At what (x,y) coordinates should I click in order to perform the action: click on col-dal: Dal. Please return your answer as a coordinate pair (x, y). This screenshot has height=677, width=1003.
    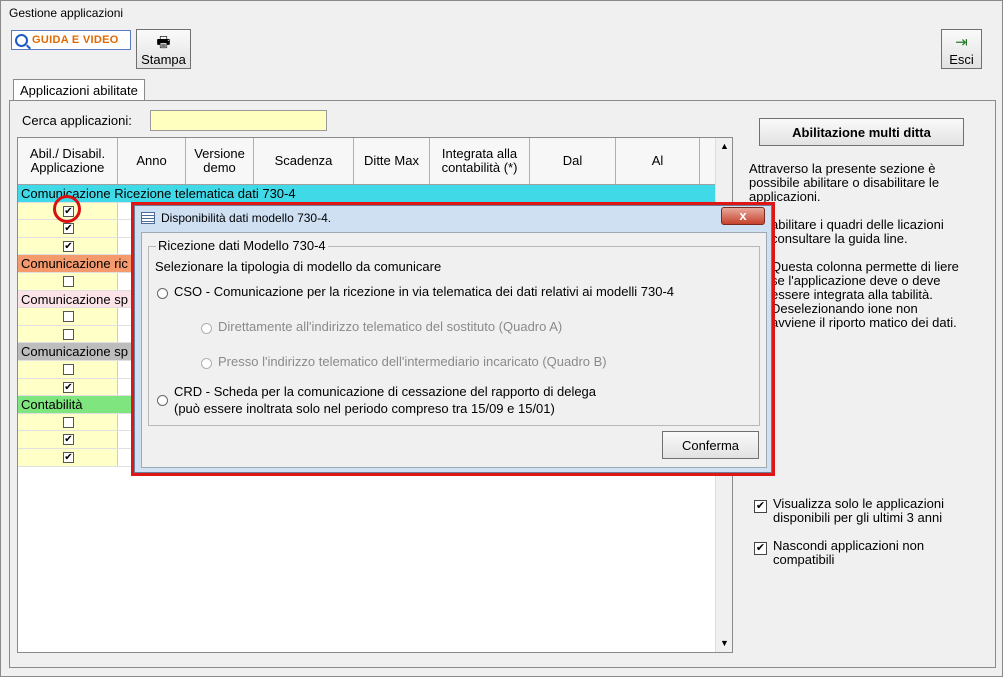
    Looking at the image, I should click on (573, 161).